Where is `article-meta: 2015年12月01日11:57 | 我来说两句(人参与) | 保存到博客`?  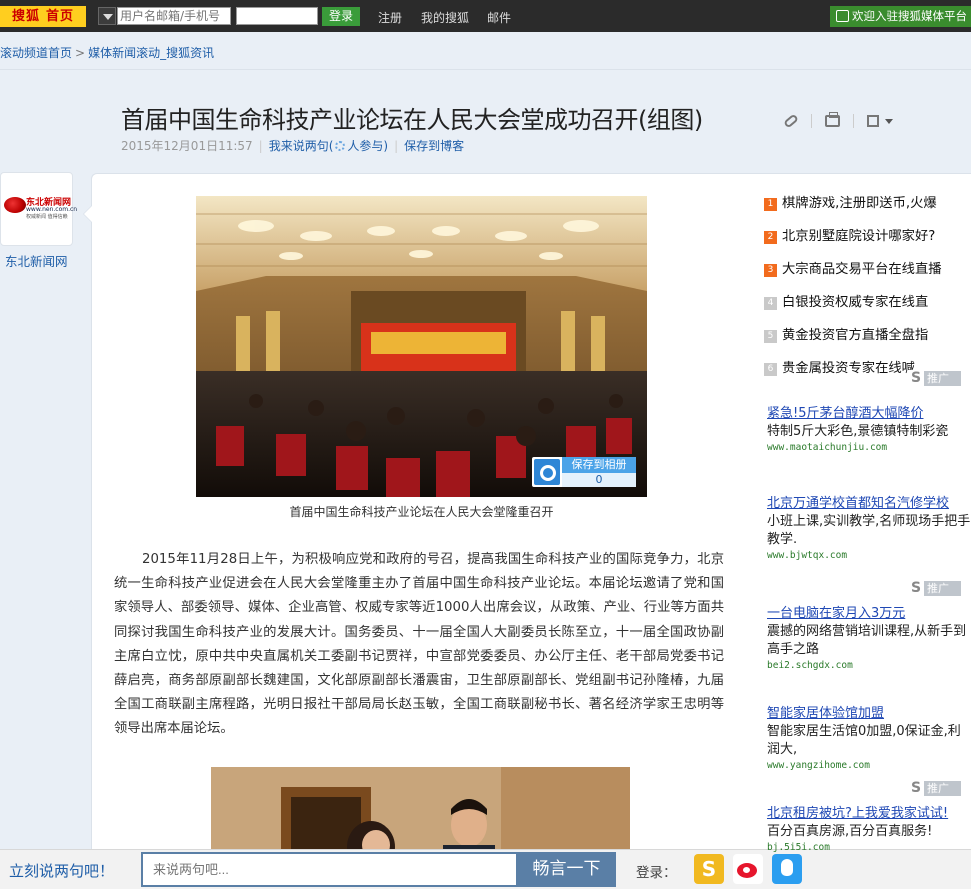
article-meta: 2015年12月01日11:57 | 我来说两句(人参与) | 保存到博客 is located at coordinates (293, 146).